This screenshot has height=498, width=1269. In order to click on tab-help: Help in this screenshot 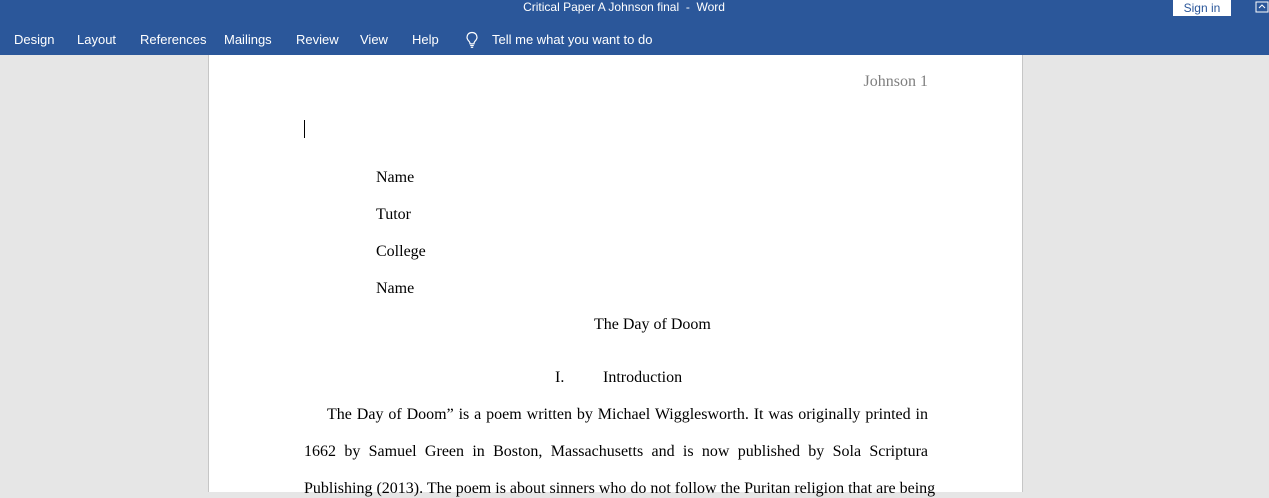, I will do `click(425, 40)`.